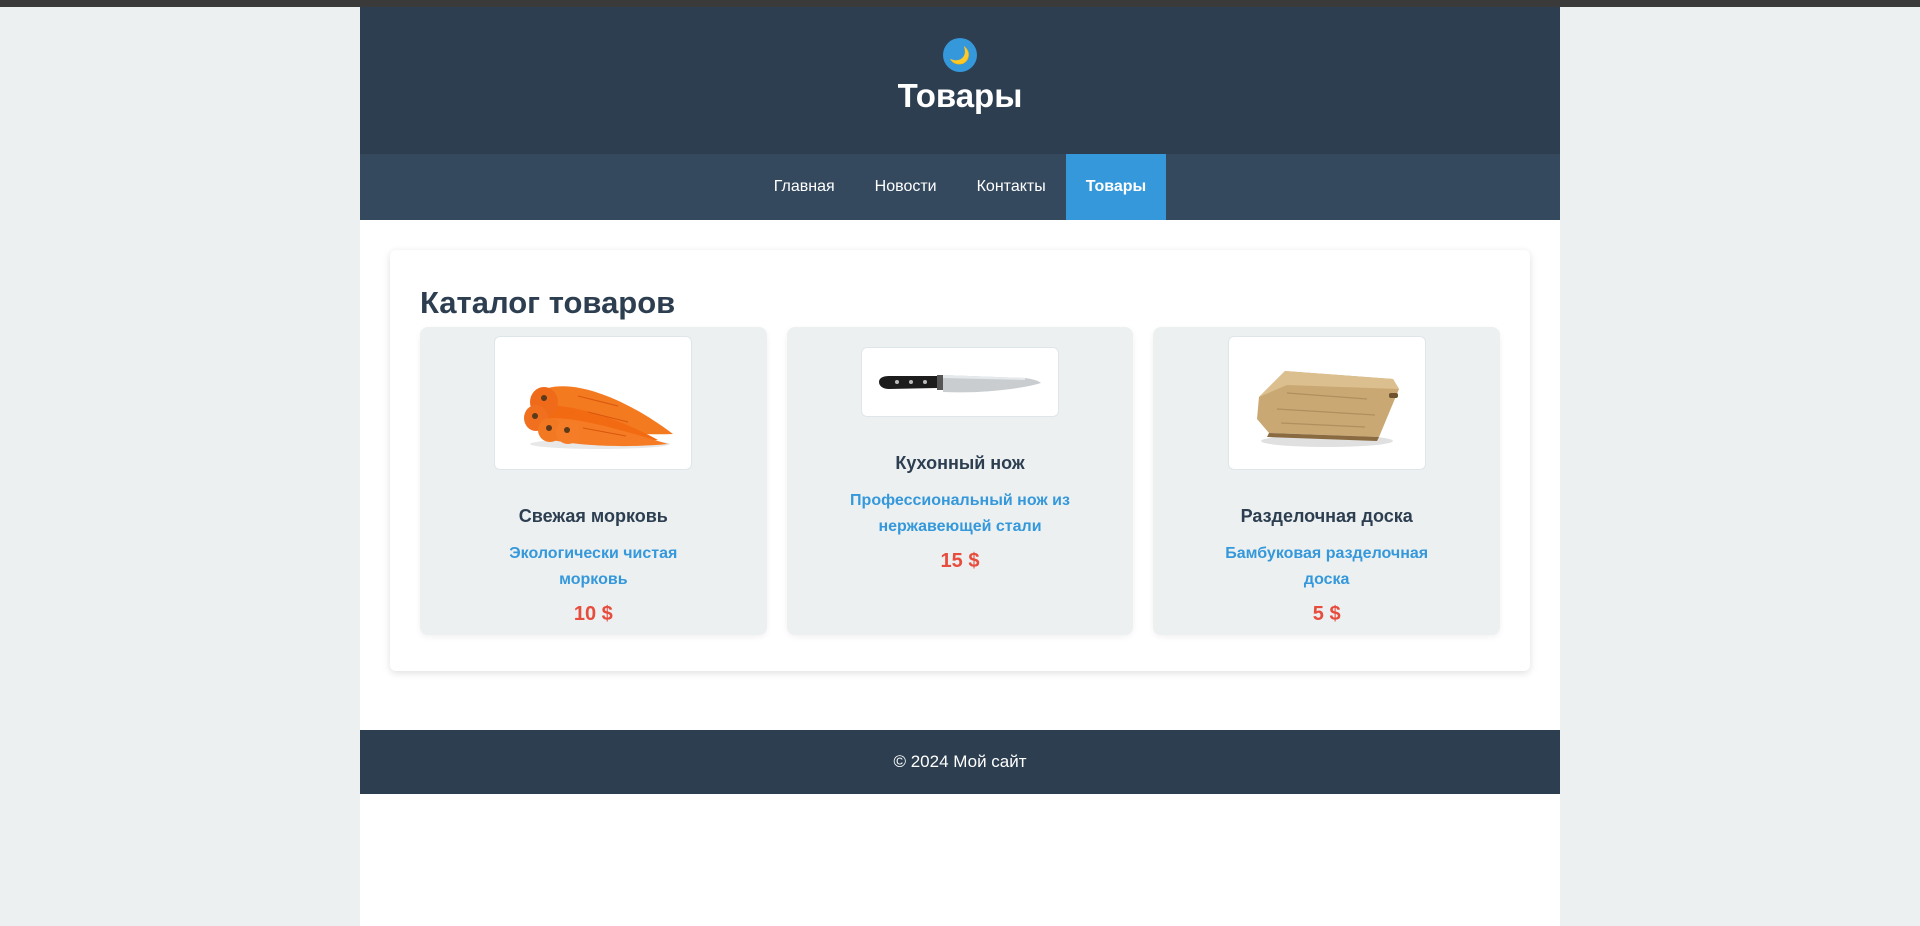  I want to click on product-price: 10 $, so click(593, 614).